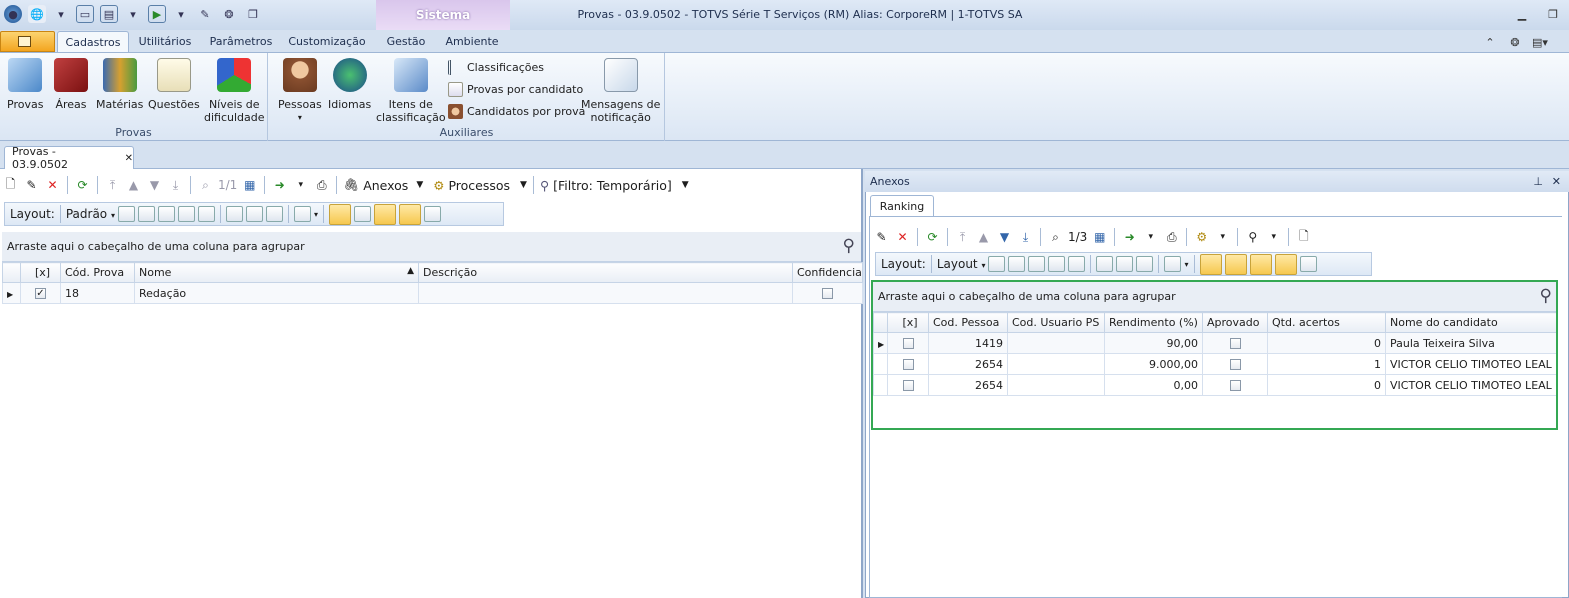  What do you see at coordinates (40, 272) in the screenshot?
I see `col-check: [x]` at bounding box center [40, 272].